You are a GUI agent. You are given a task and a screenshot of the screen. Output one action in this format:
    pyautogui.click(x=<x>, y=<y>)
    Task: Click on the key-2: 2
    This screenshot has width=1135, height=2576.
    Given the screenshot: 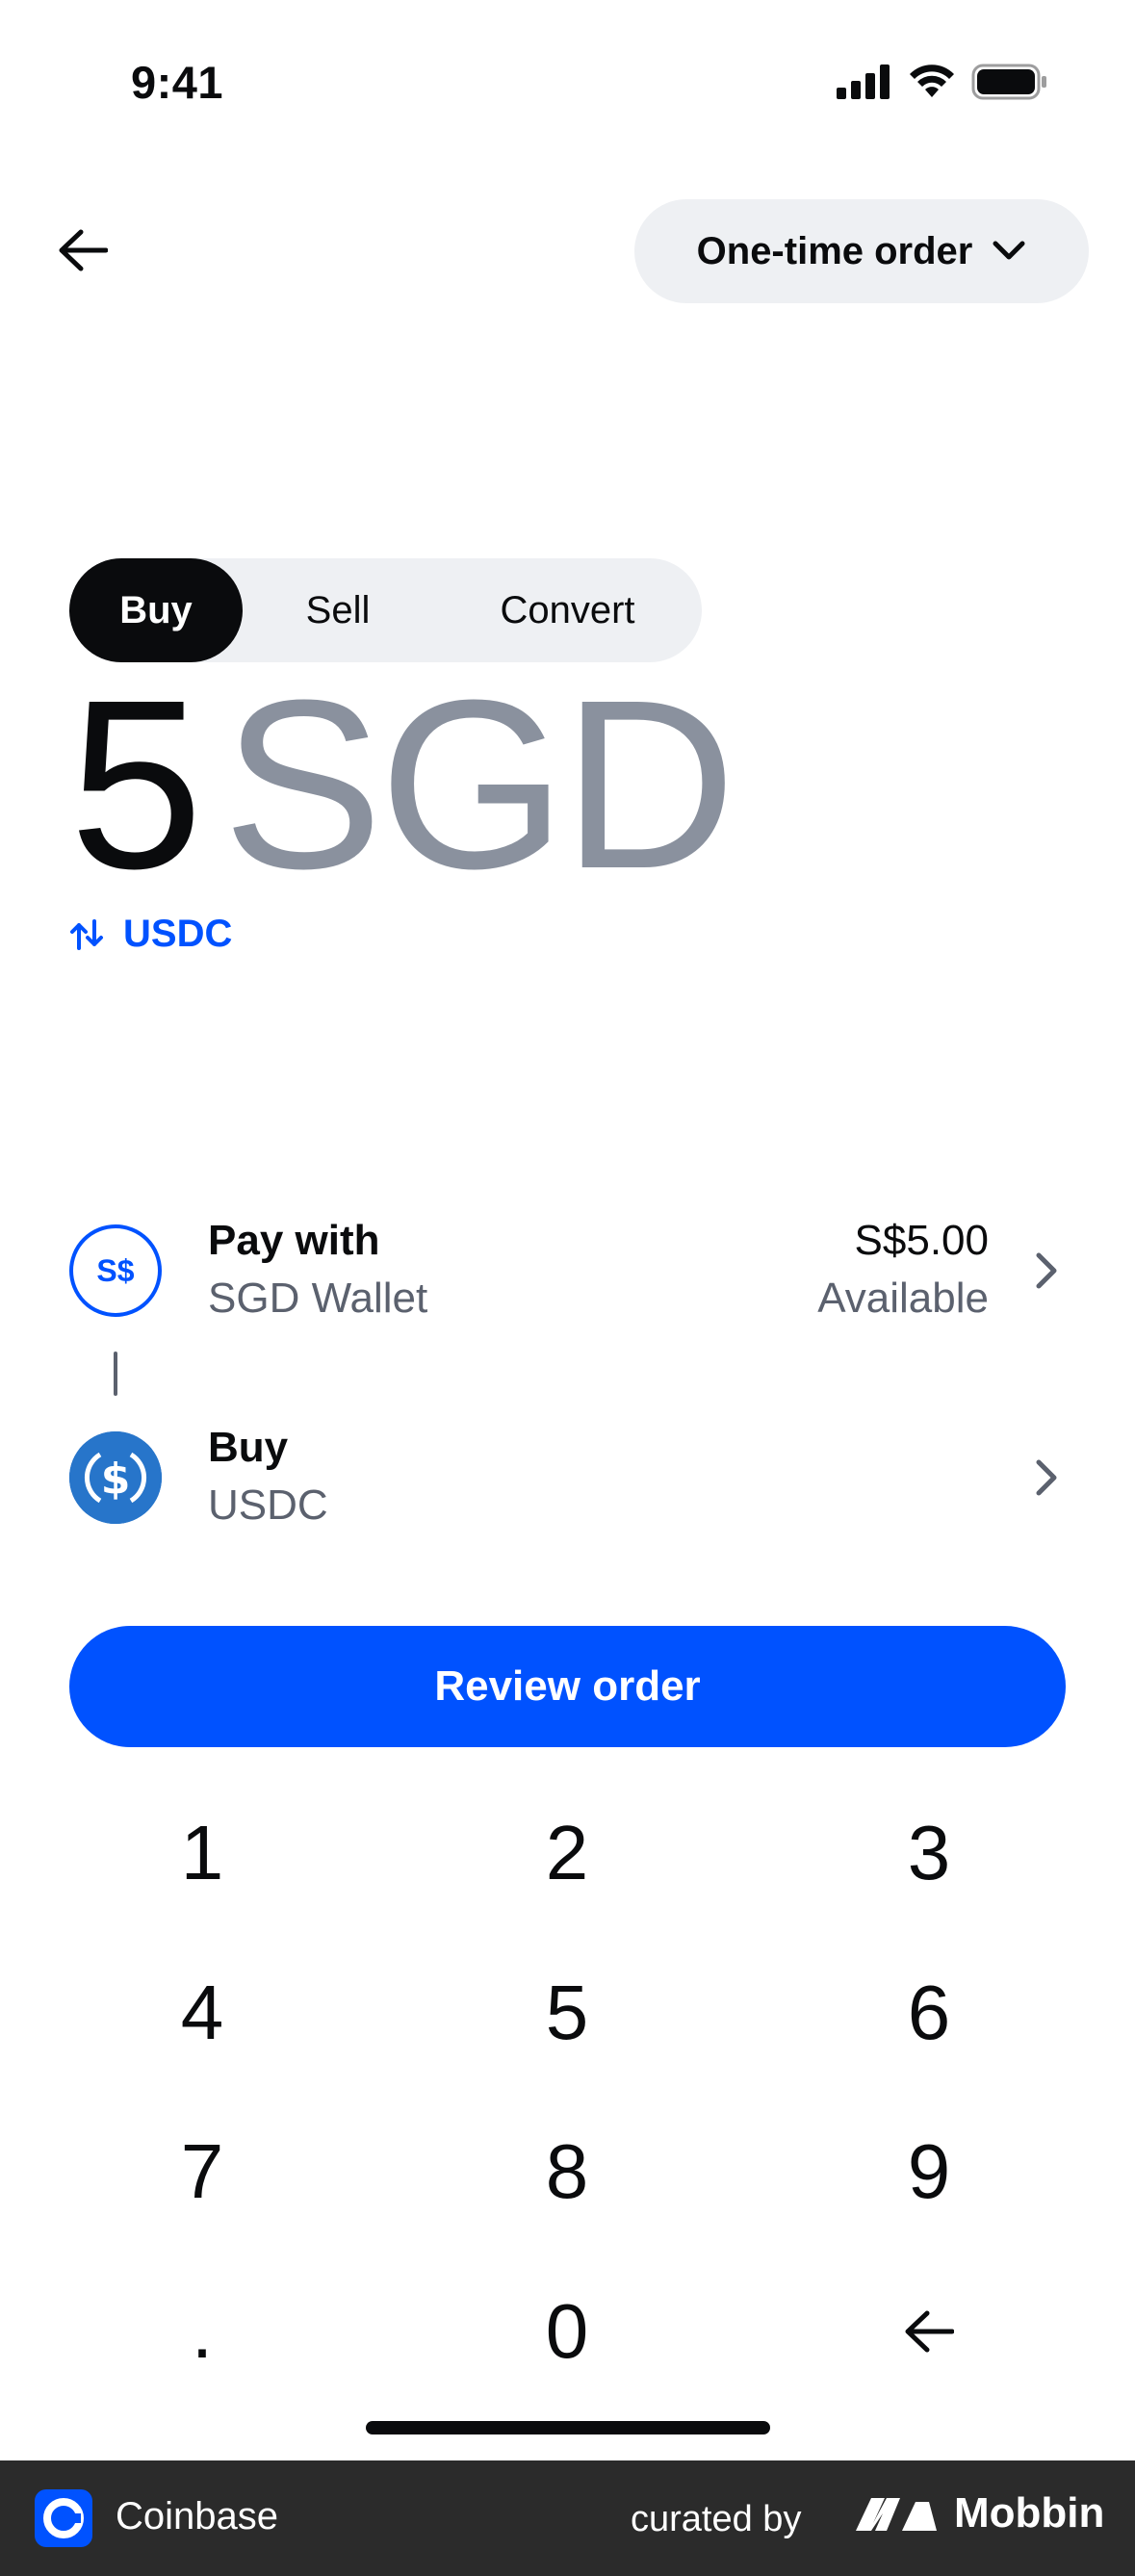 What is the action you would take?
    pyautogui.click(x=567, y=1853)
    